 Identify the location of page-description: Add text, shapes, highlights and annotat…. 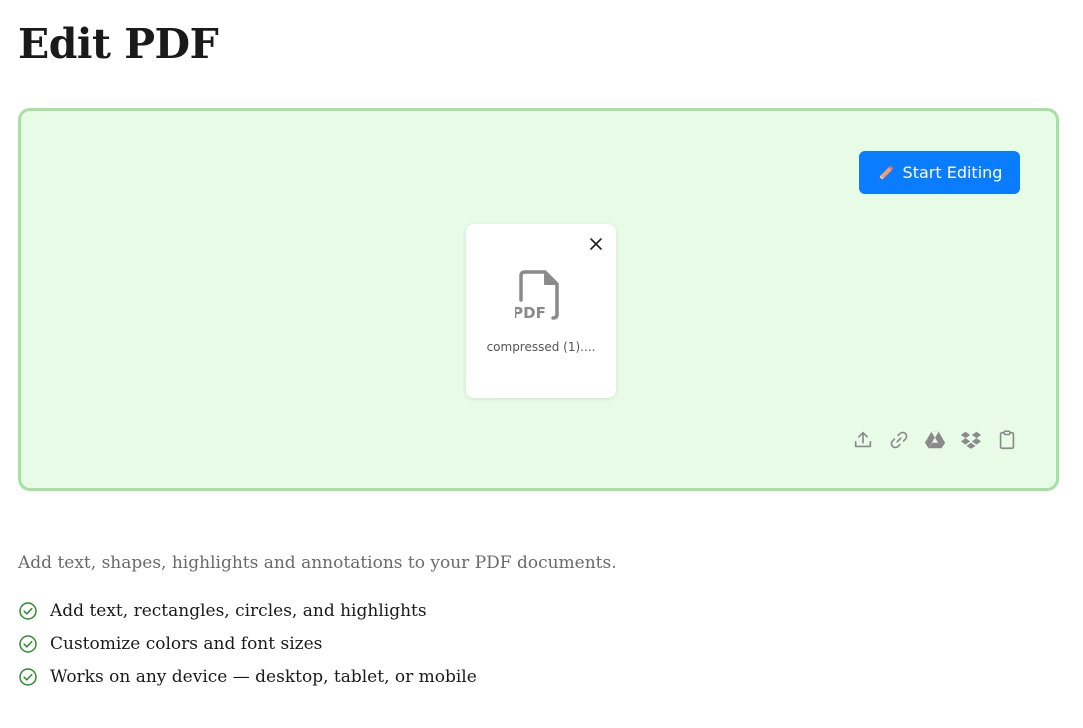
(317, 563).